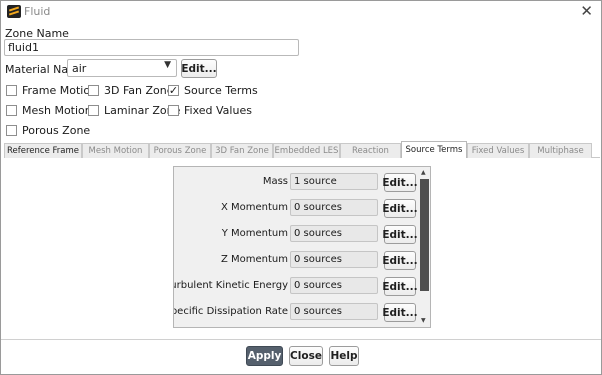 The height and width of the screenshot is (375, 602). What do you see at coordinates (115, 150) in the screenshot?
I see `tab-mesh-motion: Mesh Motion` at bounding box center [115, 150].